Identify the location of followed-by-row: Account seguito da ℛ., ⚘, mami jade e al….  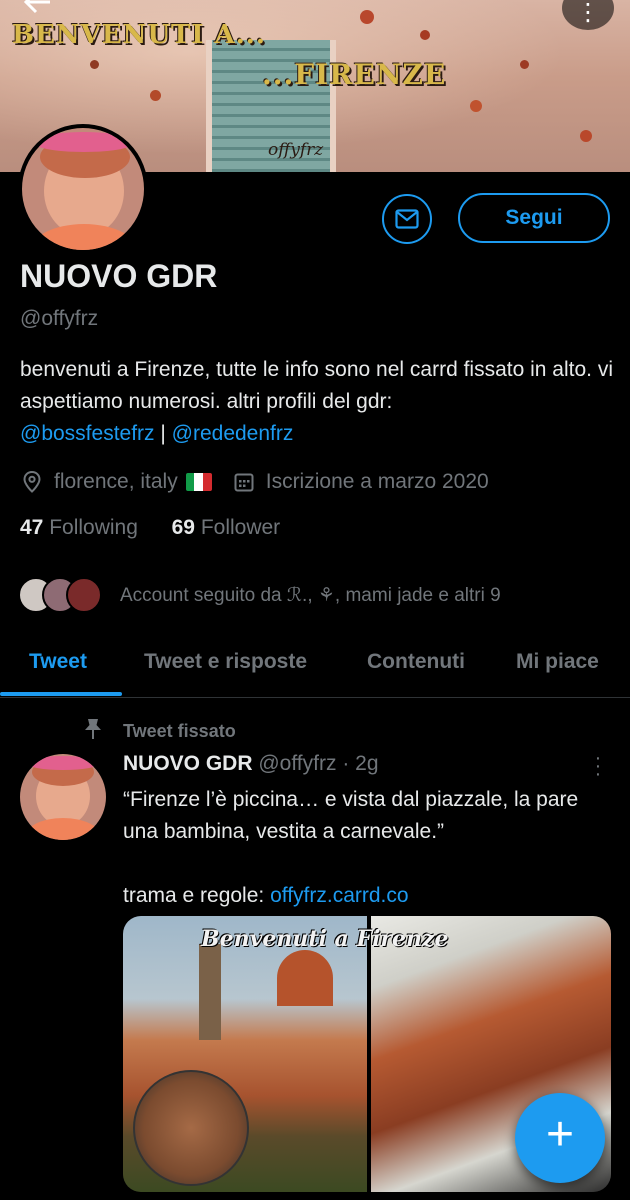
(259, 595).